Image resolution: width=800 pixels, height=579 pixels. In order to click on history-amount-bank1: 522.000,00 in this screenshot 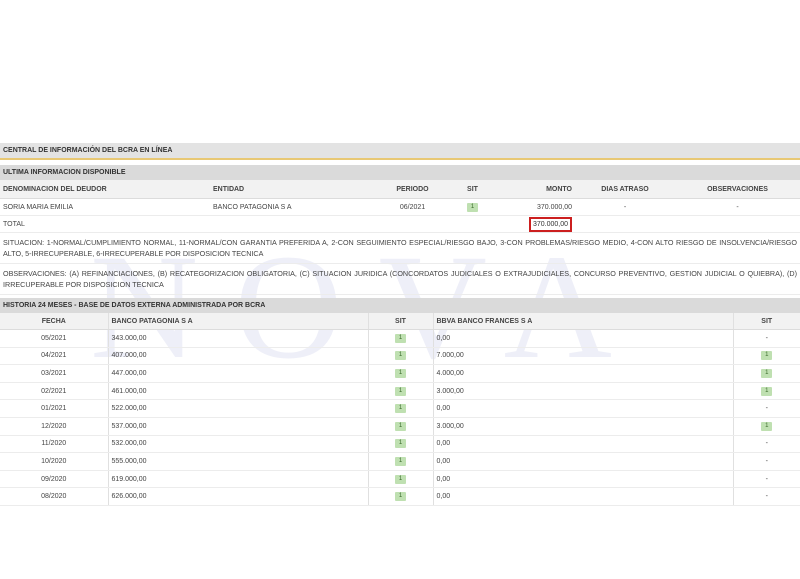, I will do `click(237, 408)`.